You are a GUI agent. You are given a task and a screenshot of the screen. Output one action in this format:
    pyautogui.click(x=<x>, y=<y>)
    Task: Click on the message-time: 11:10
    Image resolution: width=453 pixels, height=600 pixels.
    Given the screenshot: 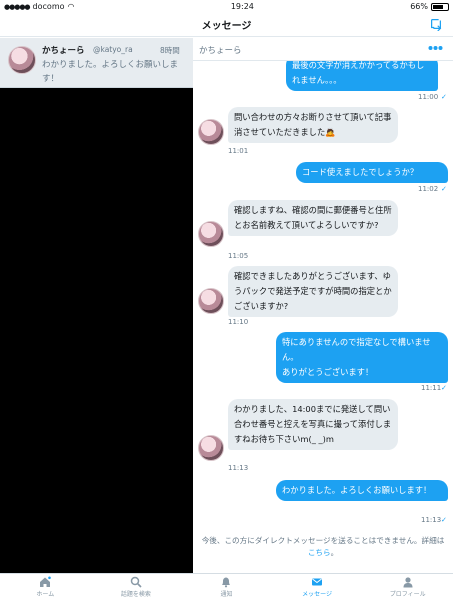 What is the action you would take?
    pyautogui.click(x=238, y=322)
    